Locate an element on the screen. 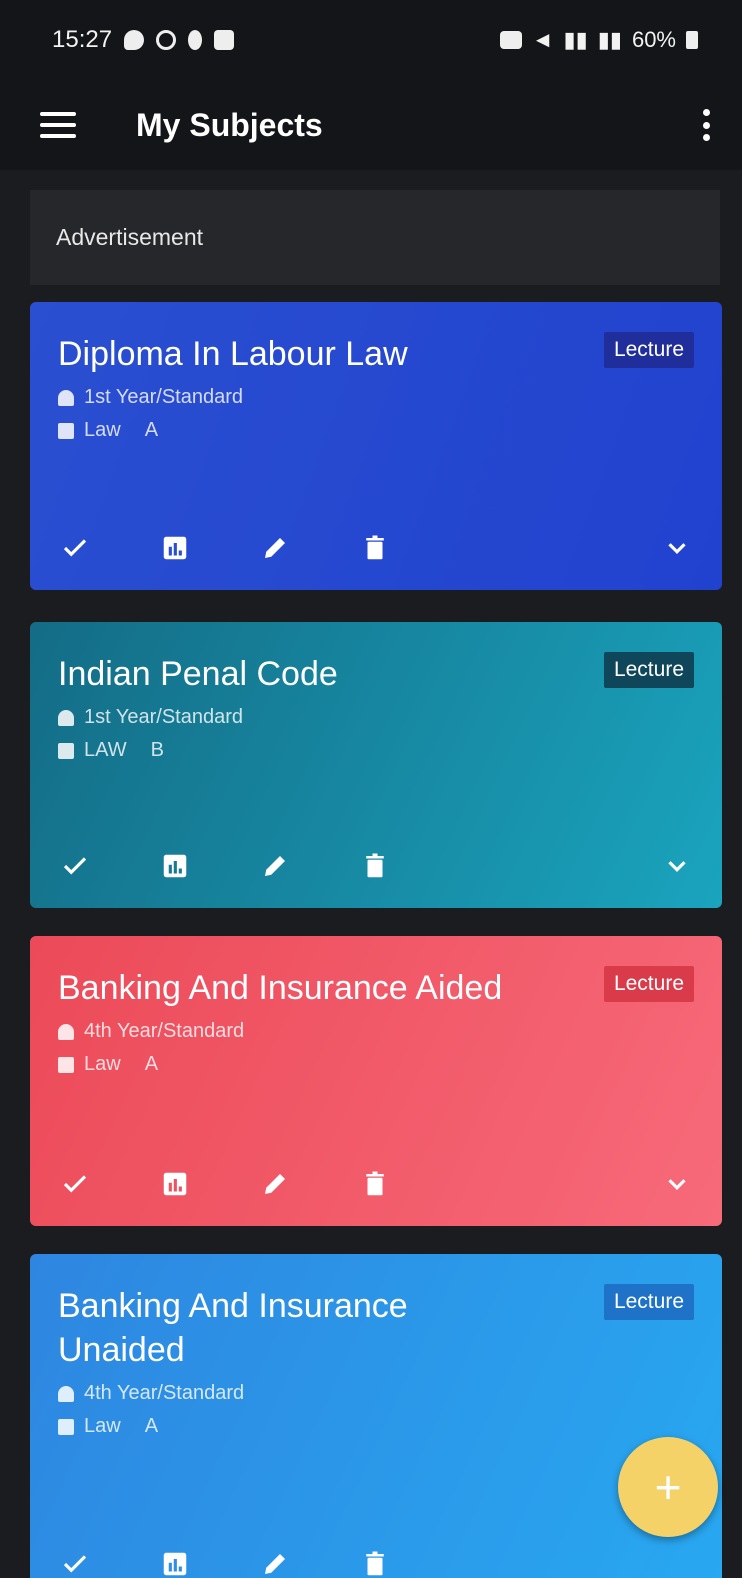 Image resolution: width=742 pixels, height=1578 pixels. subject-course: LAW B is located at coordinates (376, 750).